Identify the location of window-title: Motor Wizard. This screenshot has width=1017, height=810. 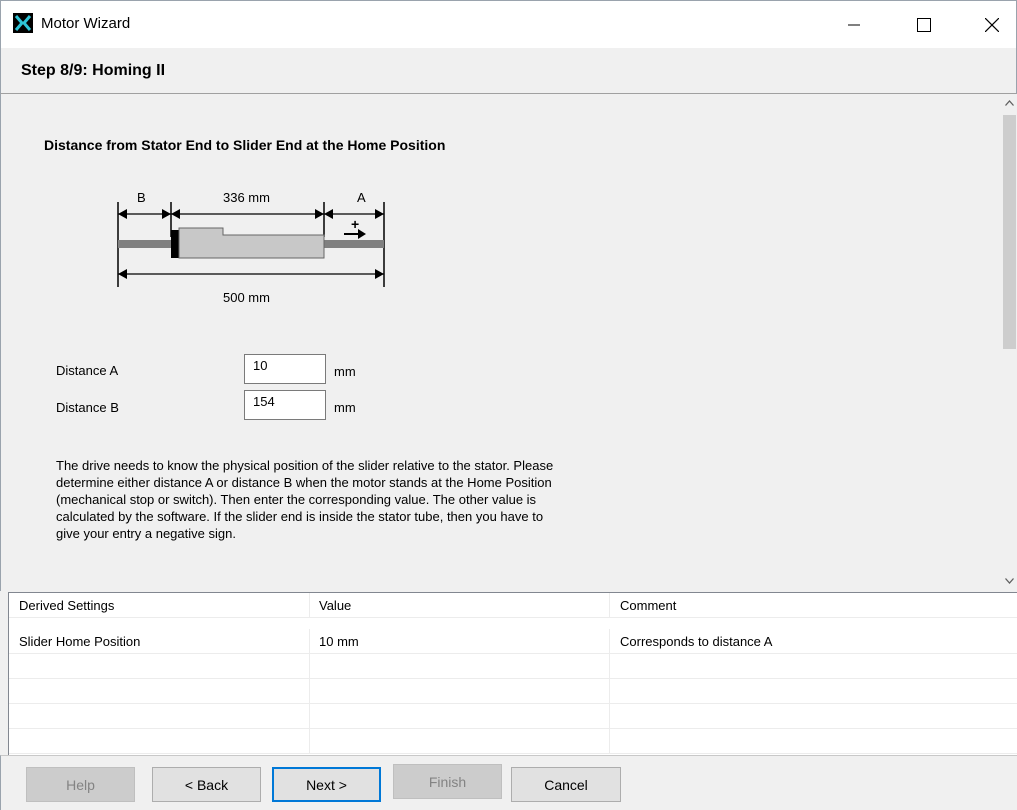
(86, 23).